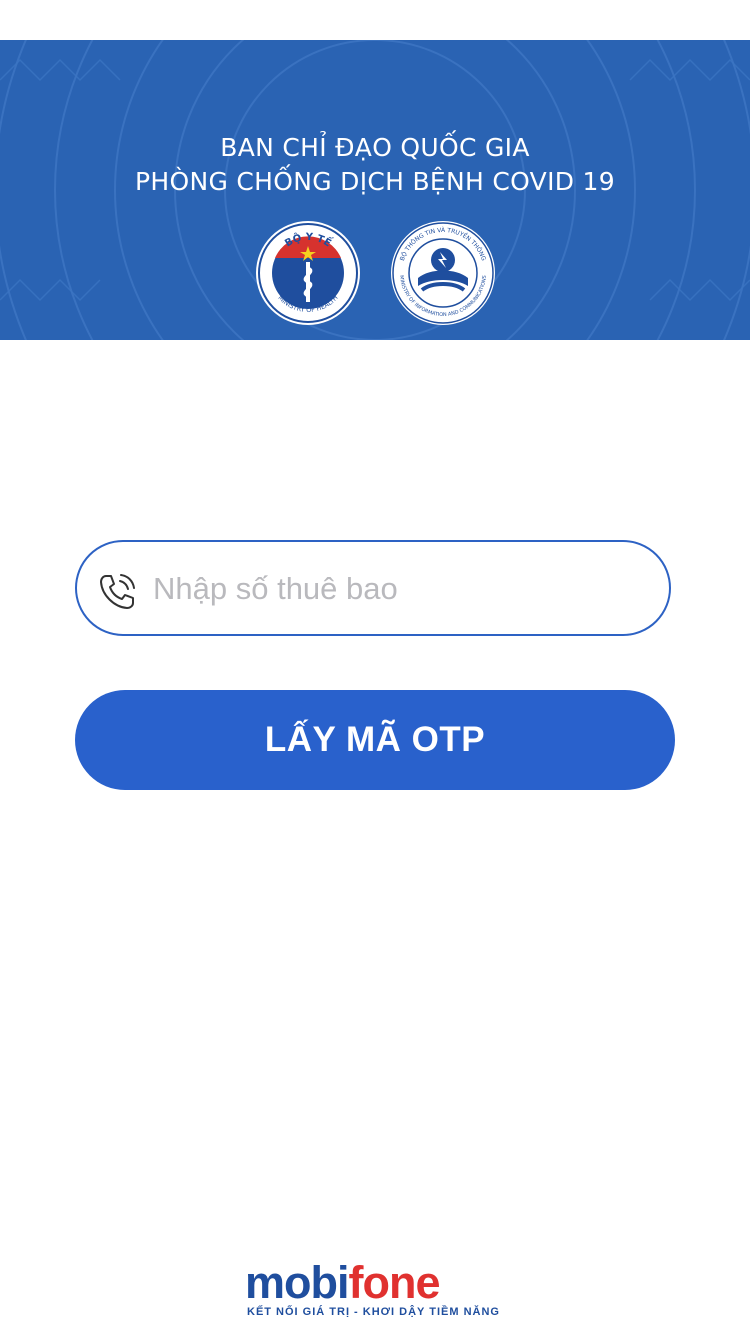 The height and width of the screenshot is (1334, 750). What do you see at coordinates (375, 181) in the screenshot?
I see `banner-title-line2: PHÒNG CHỐNG DỊCH BỆNH COVID 19` at bounding box center [375, 181].